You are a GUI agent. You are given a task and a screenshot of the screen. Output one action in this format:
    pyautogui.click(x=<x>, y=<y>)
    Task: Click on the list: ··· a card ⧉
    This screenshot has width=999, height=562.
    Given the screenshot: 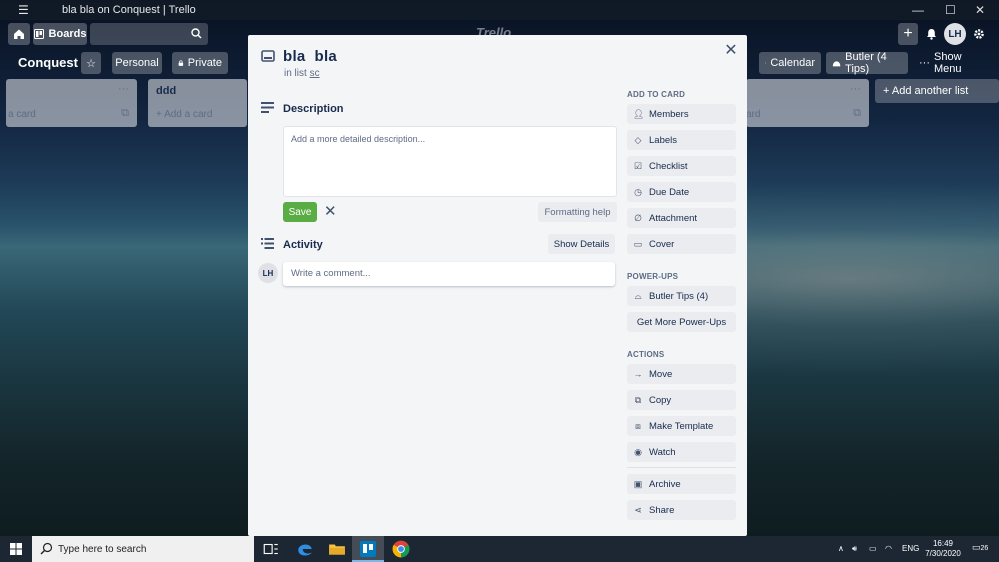 What is the action you would take?
    pyautogui.click(x=71, y=103)
    